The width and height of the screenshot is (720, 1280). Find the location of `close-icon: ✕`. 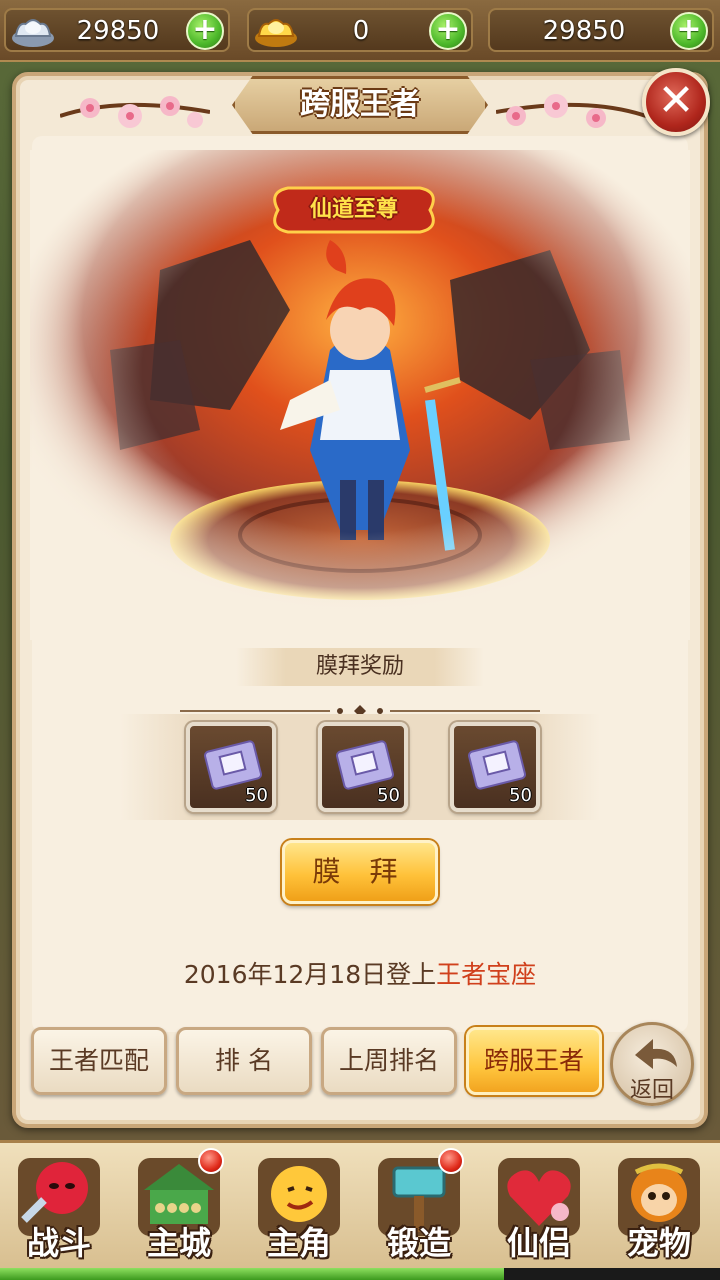

close-icon: ✕ is located at coordinates (676, 100).